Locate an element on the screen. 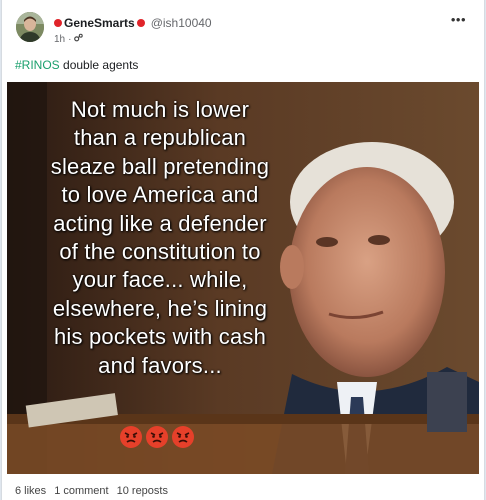  meme-line: elsewhere, he’s lining is located at coordinates (160, 308).